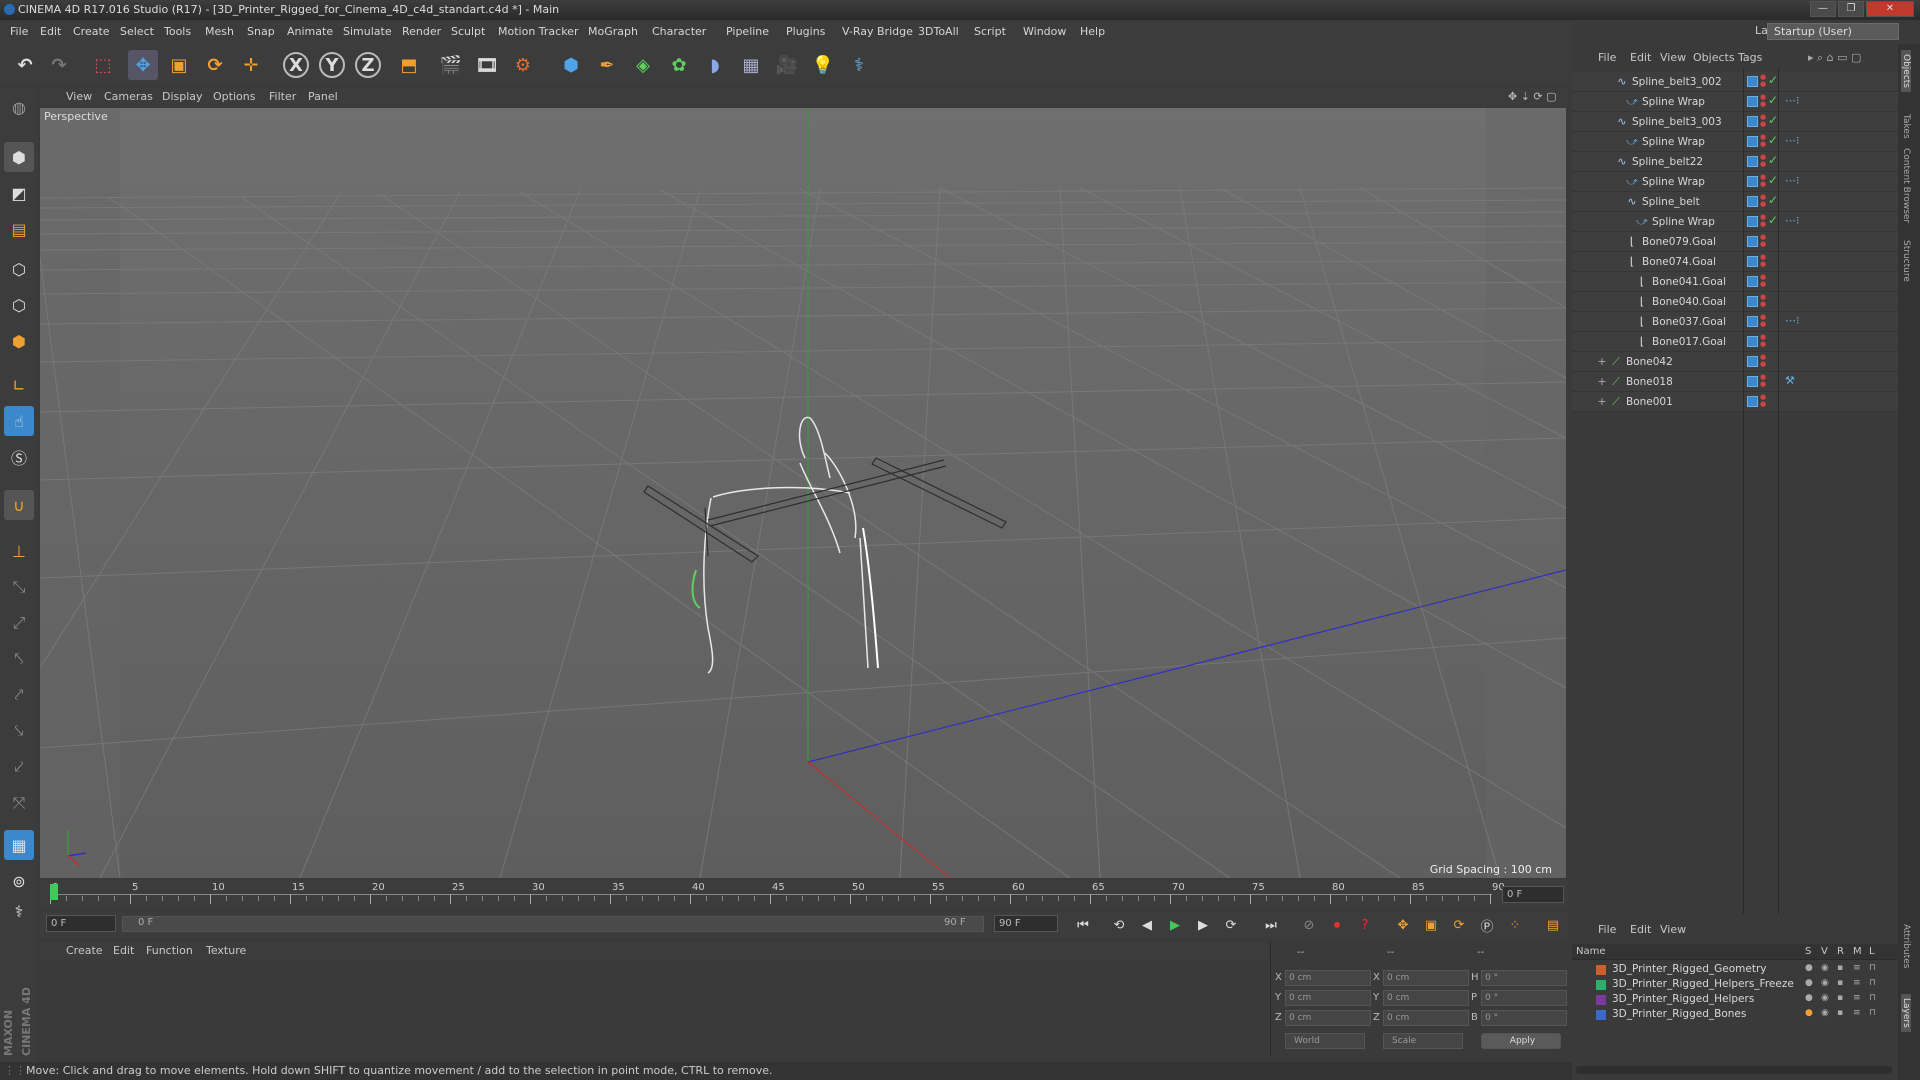 The height and width of the screenshot is (1080, 1920). What do you see at coordinates (1328, 978) in the screenshot?
I see `pos-x-field: 0 cm` at bounding box center [1328, 978].